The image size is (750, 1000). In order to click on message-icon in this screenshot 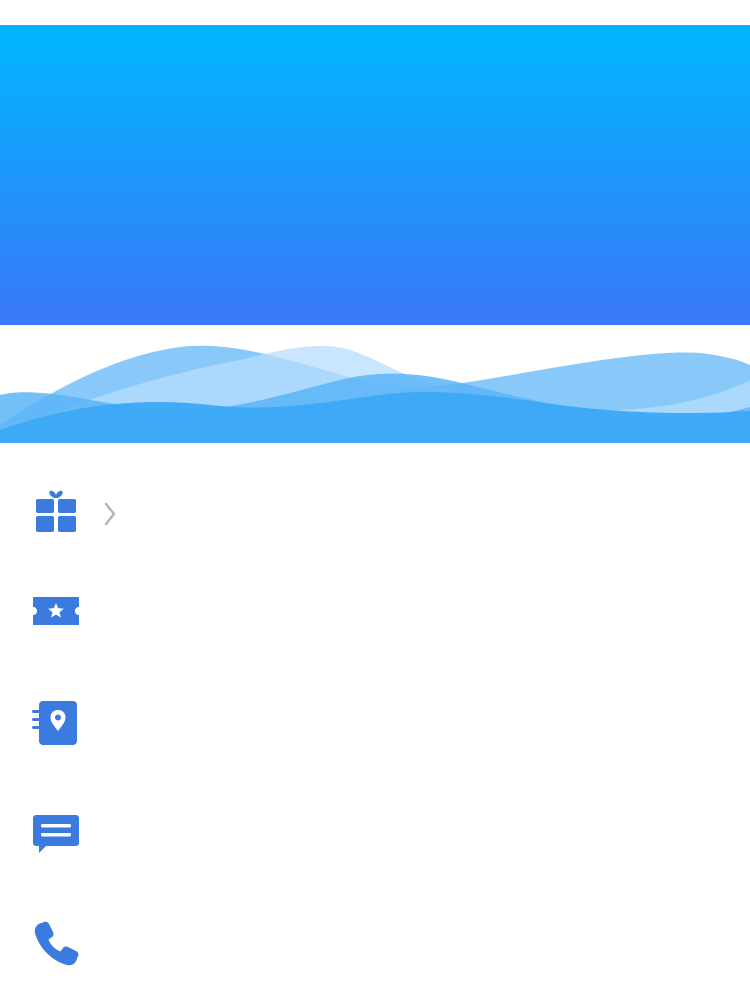, I will do `click(56, 833)`.